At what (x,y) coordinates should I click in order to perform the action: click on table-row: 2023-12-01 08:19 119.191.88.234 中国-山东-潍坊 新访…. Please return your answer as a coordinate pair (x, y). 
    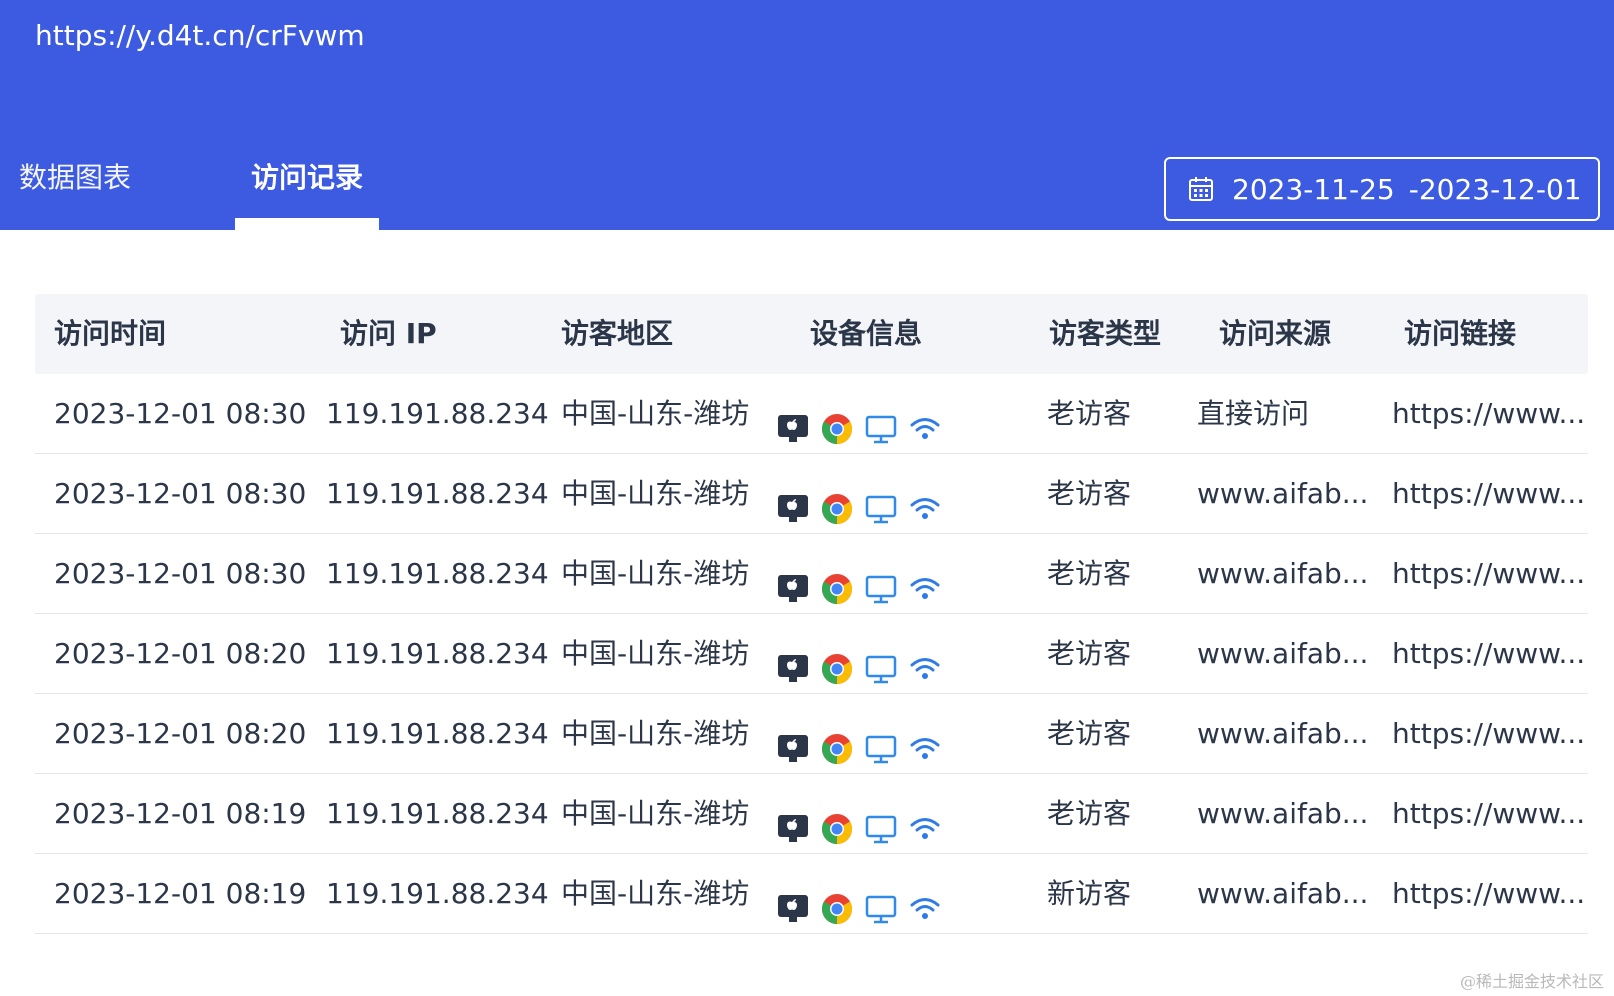
    Looking at the image, I should click on (811, 894).